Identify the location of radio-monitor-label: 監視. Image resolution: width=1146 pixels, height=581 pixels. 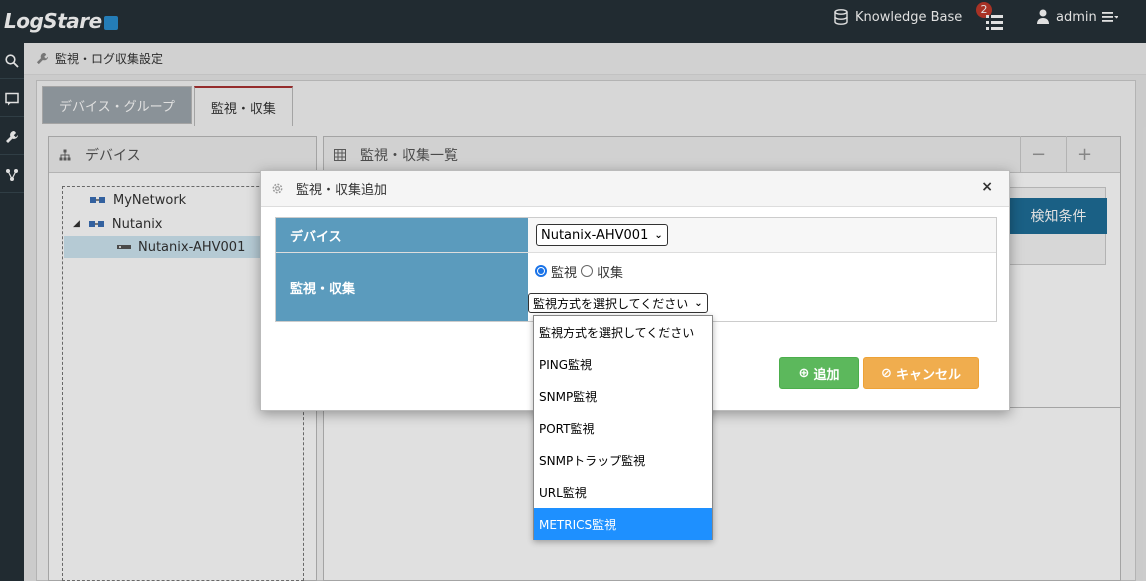
(564, 273).